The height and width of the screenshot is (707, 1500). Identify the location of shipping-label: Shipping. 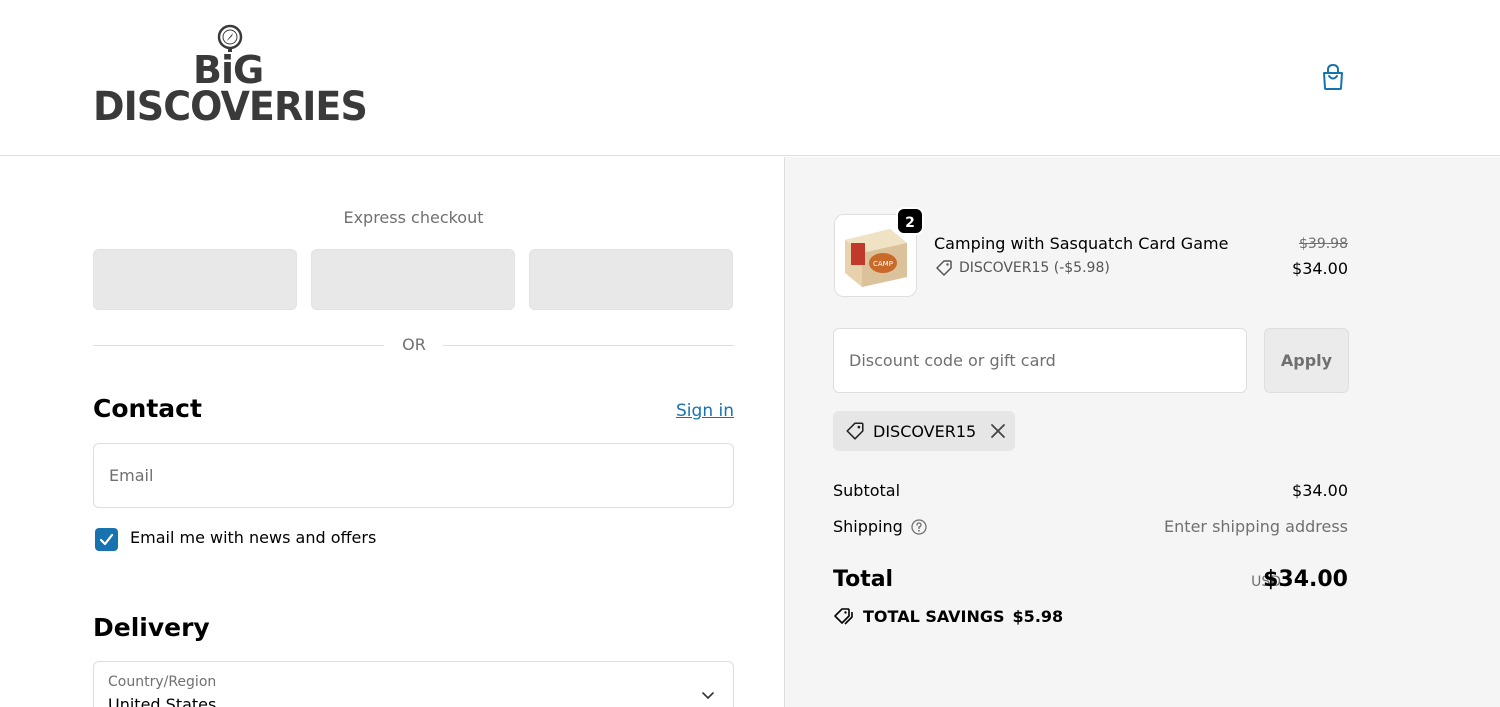
(868, 526).